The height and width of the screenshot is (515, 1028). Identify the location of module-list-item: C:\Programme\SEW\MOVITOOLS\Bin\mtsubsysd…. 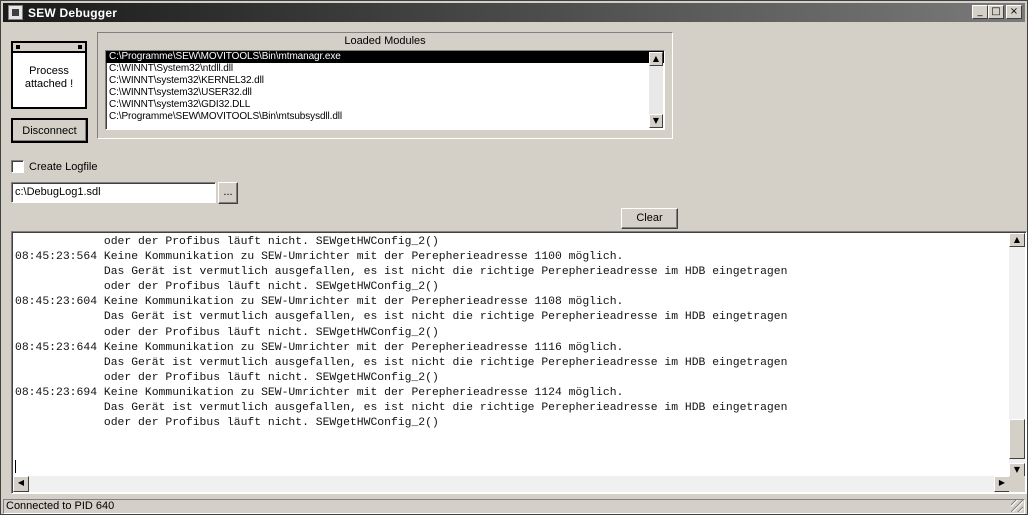
(385, 117).